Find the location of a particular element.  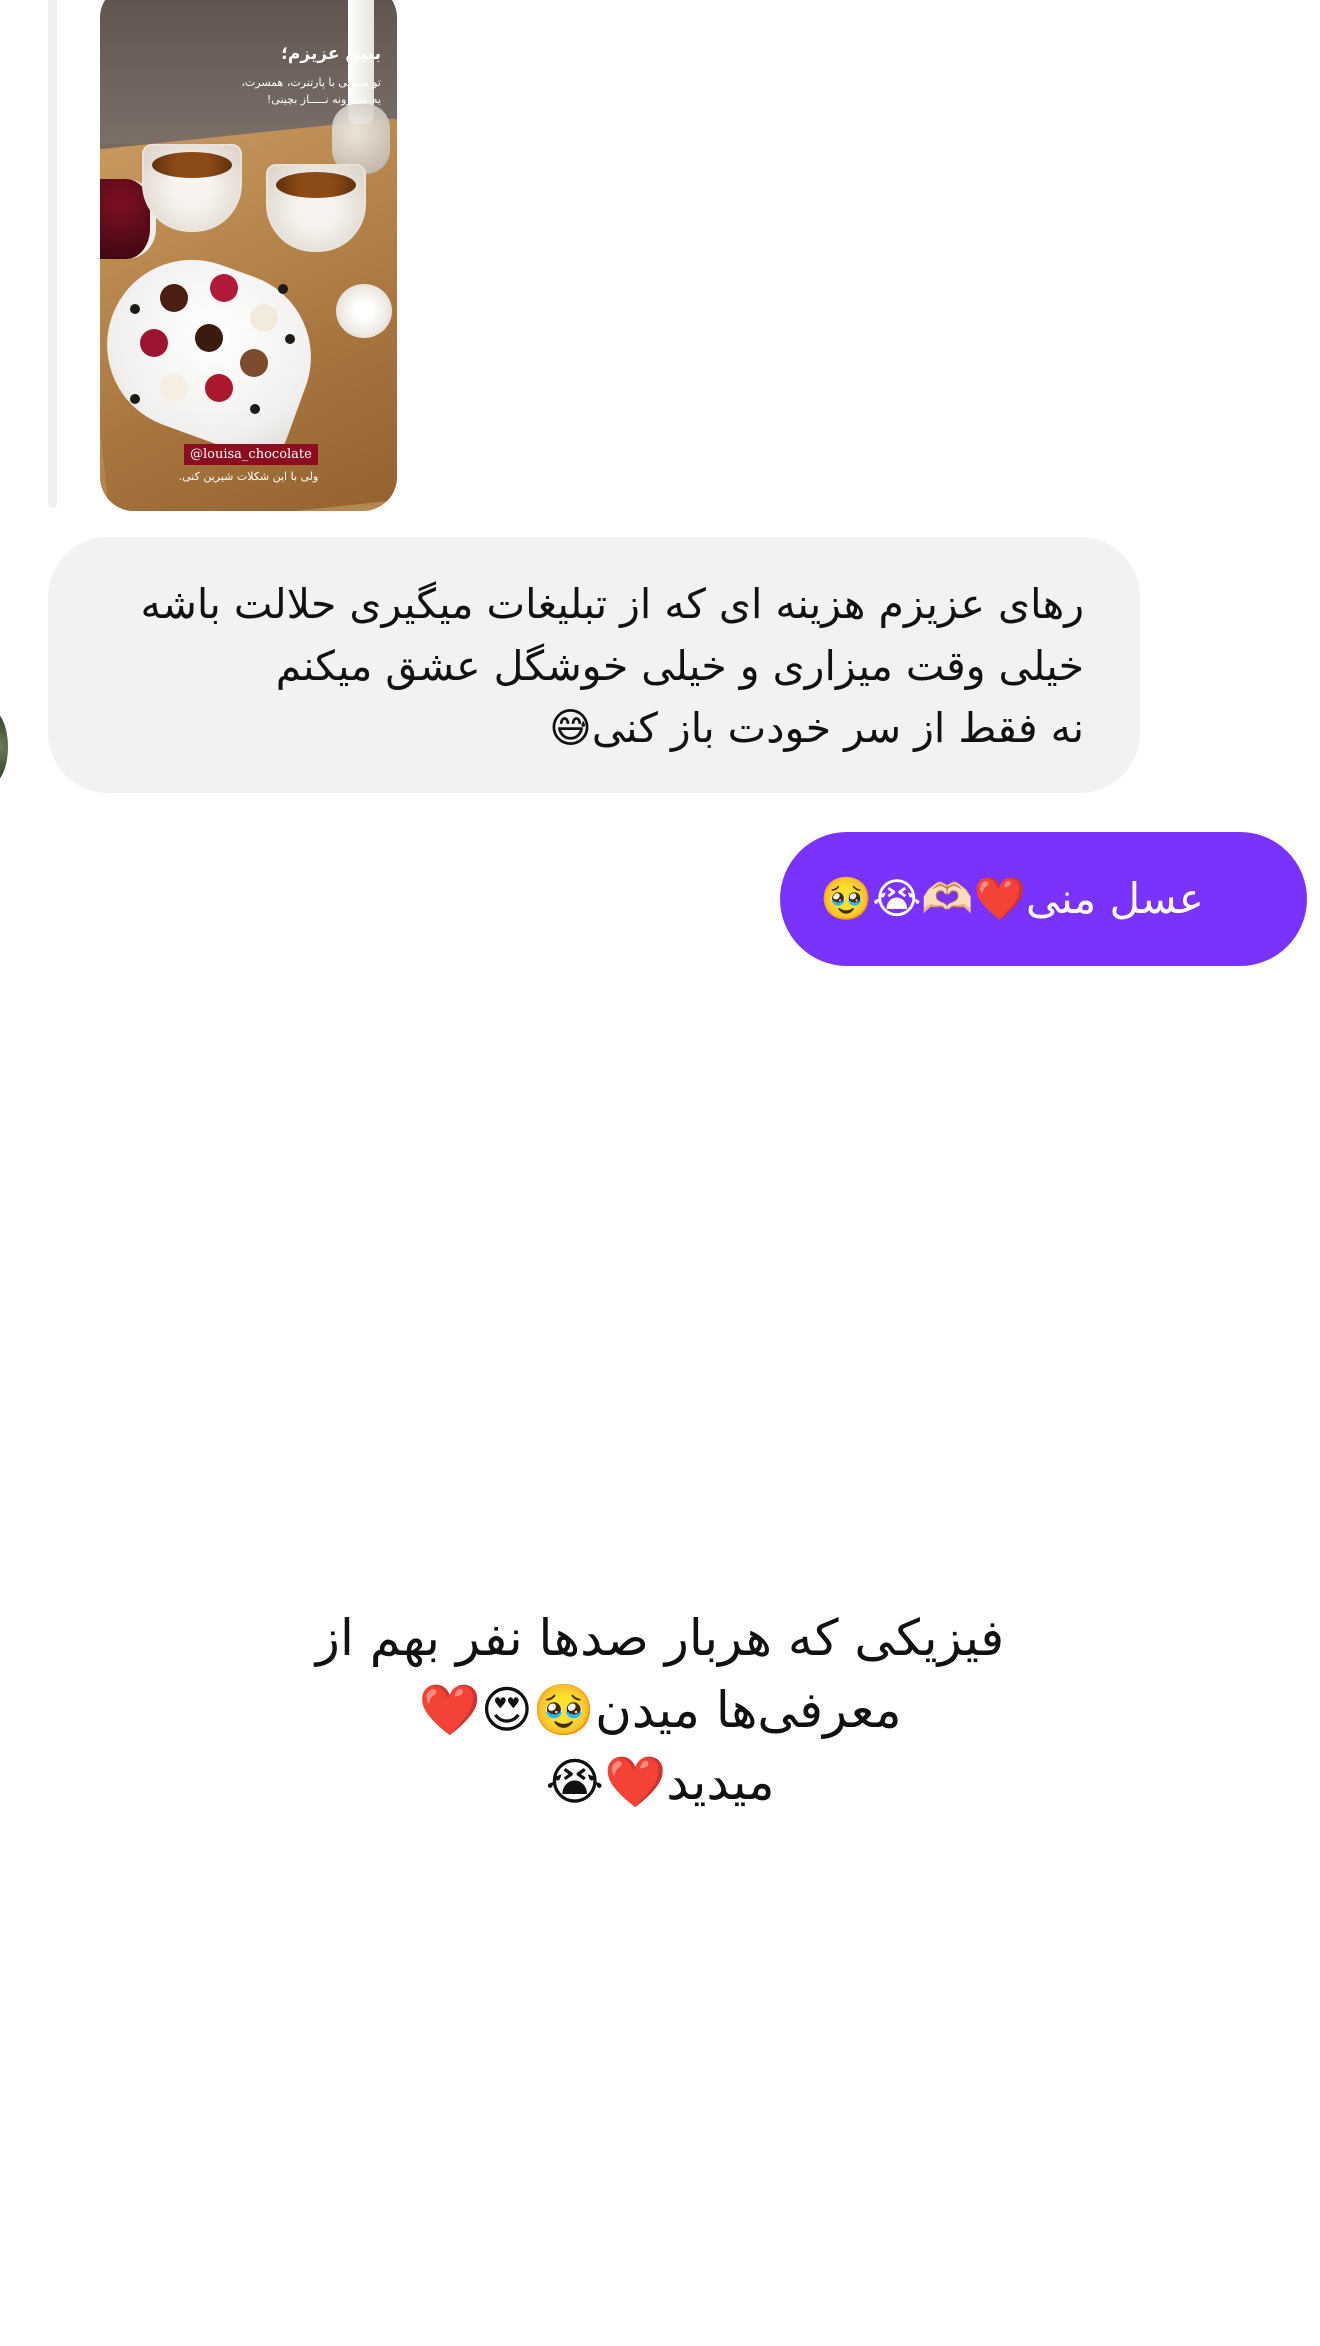

sent-message-bubble: عسل منی❤️🫶🏻😭🥹 is located at coordinates (1043, 899).